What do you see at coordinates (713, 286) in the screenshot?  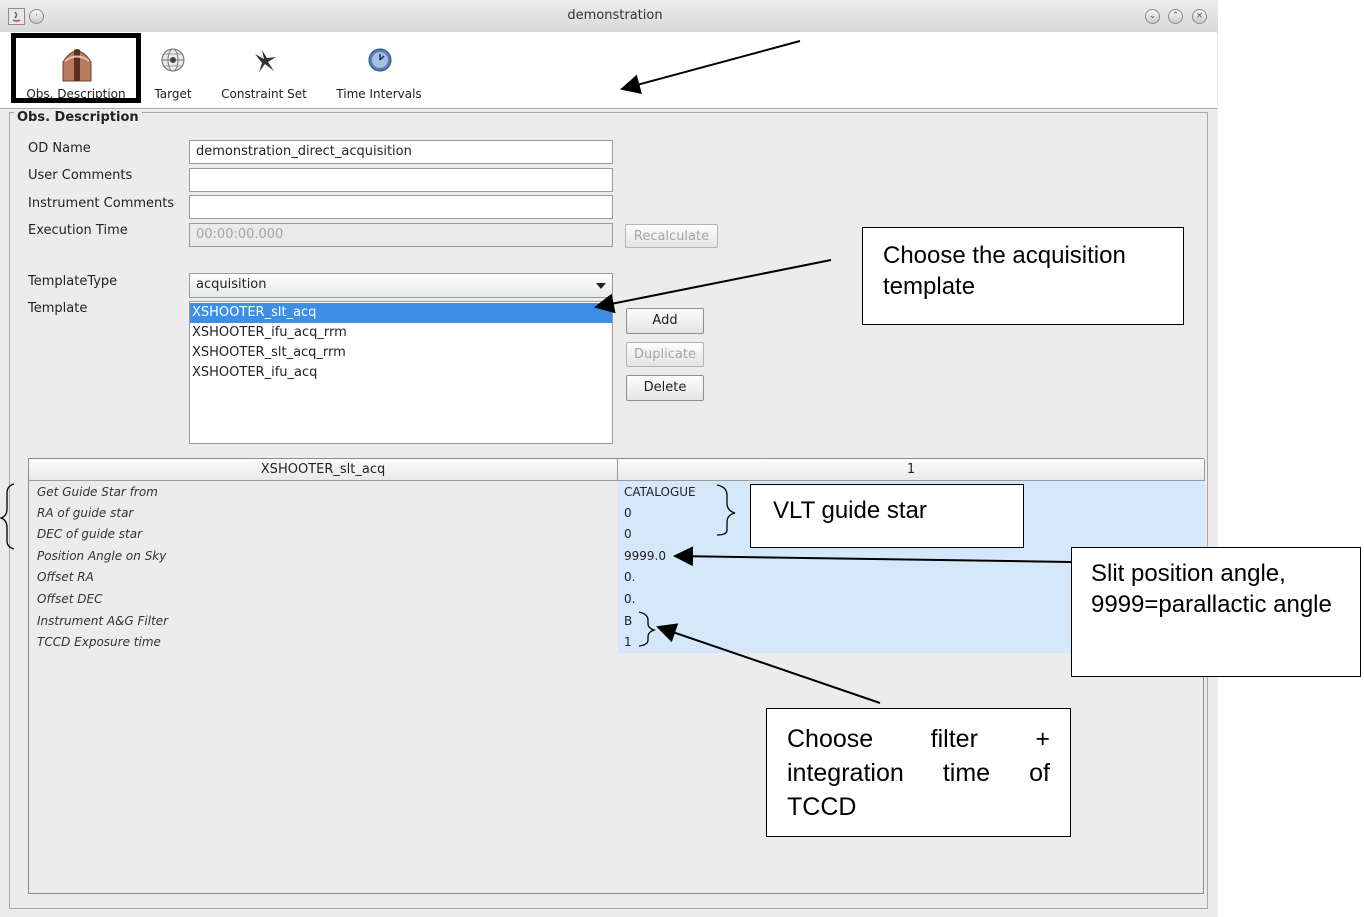 I see `template-arrow` at bounding box center [713, 286].